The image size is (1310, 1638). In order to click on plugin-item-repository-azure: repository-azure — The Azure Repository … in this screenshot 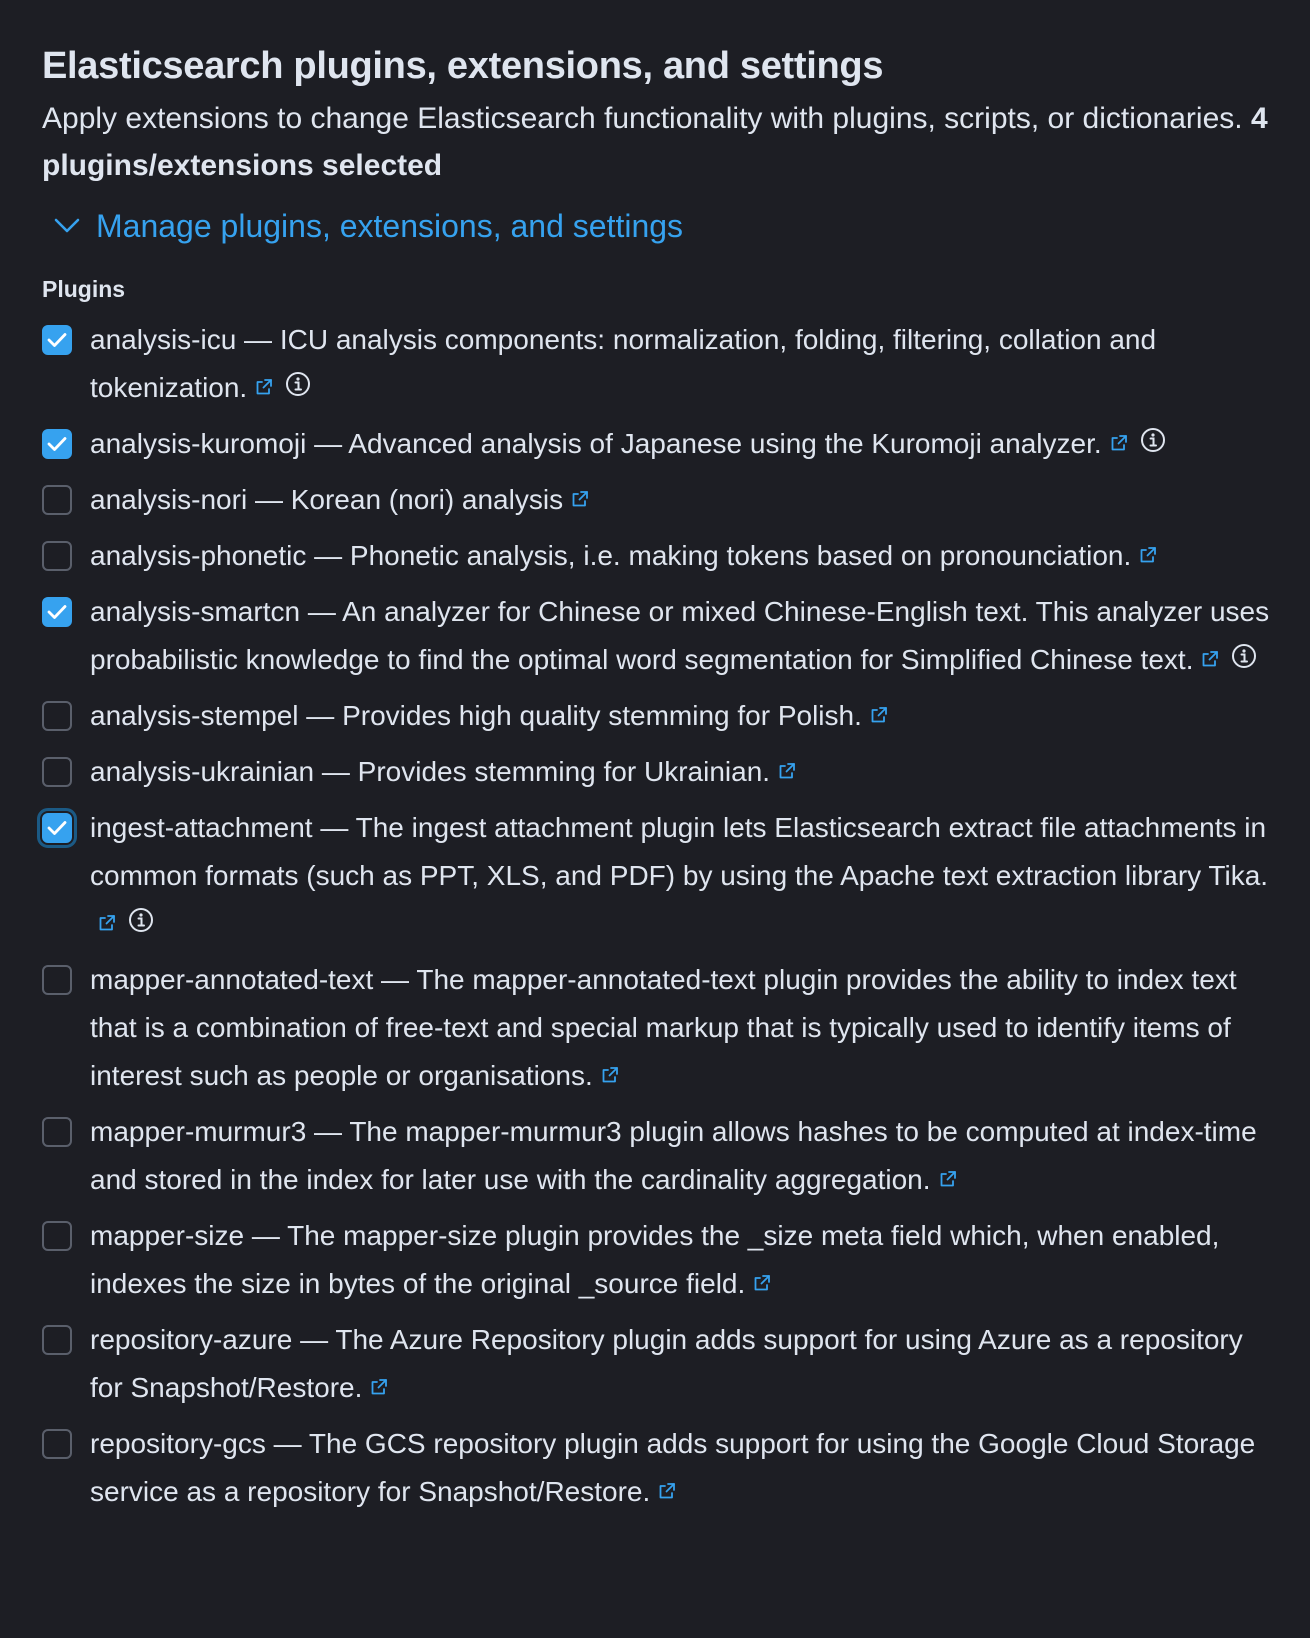, I will do `click(657, 1364)`.